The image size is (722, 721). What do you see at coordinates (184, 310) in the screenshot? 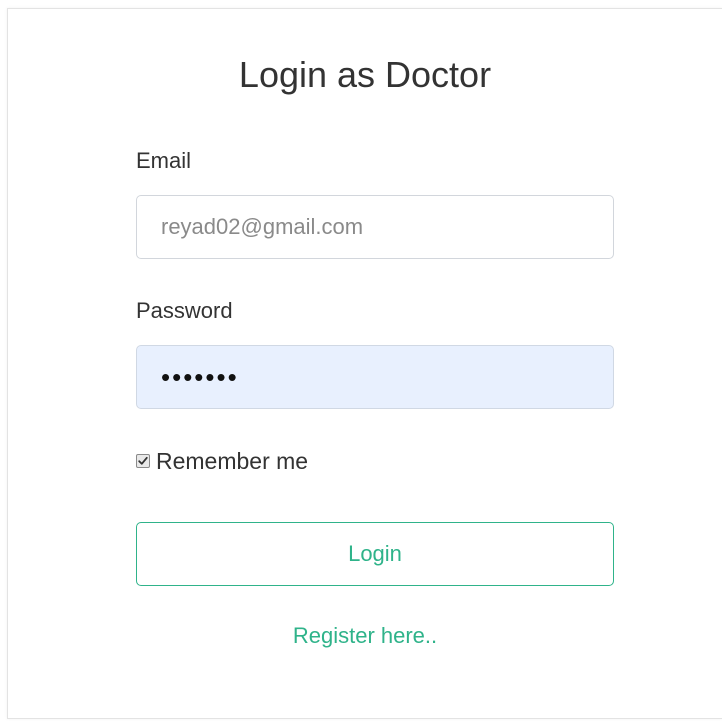
I see `password-label: Password` at bounding box center [184, 310].